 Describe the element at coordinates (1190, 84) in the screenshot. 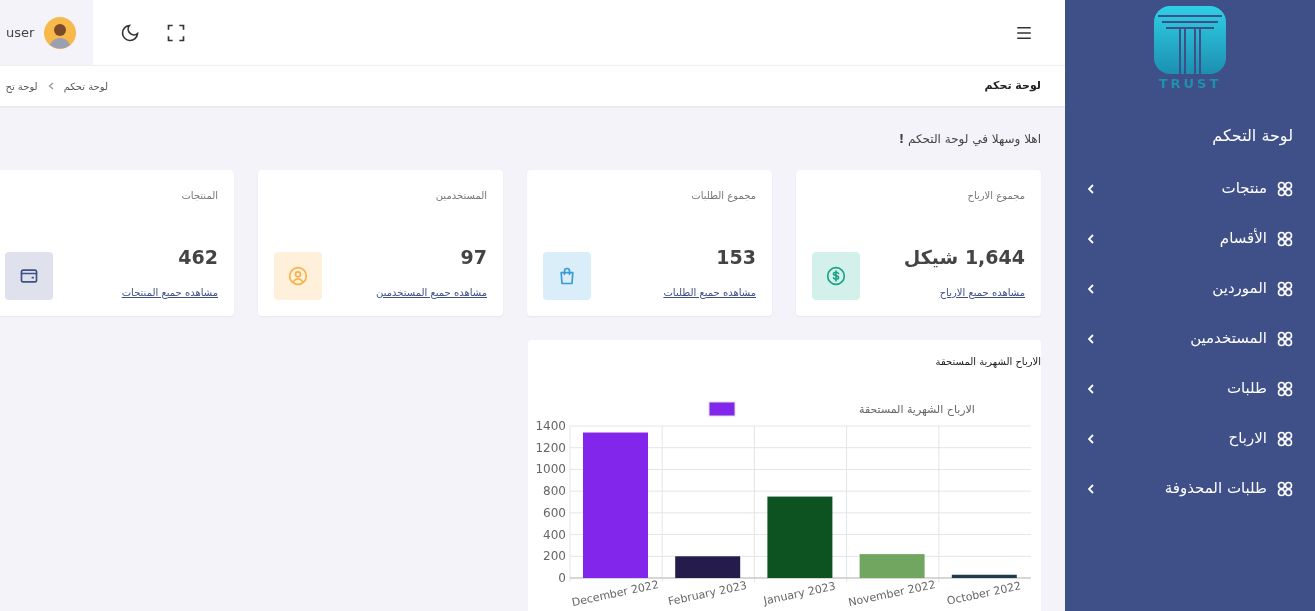

I see `logo-text: TRUST` at that location.